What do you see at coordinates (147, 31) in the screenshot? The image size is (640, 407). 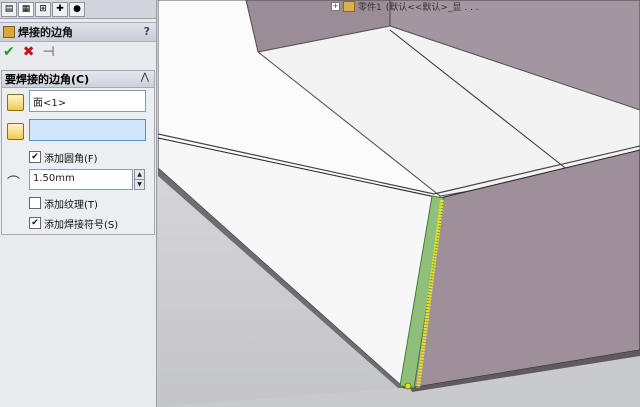 I see `help-icon: ?` at bounding box center [147, 31].